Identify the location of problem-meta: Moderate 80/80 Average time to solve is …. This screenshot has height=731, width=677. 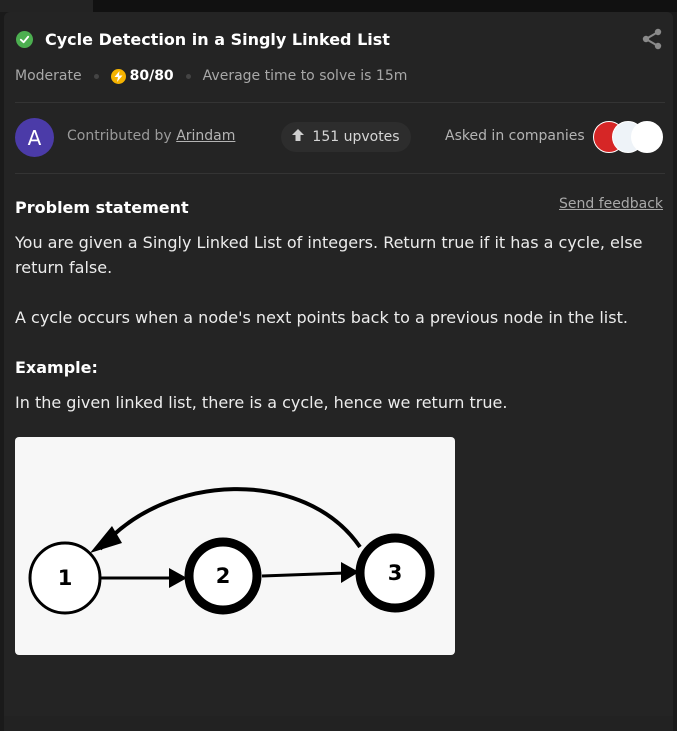
(211, 76).